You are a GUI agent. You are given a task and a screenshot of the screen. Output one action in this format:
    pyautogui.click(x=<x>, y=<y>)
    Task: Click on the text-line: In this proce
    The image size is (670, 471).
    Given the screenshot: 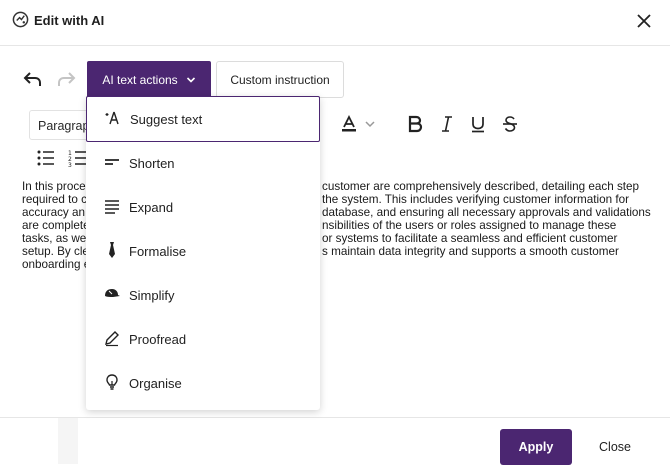 What is the action you would take?
    pyautogui.click(x=54, y=186)
    